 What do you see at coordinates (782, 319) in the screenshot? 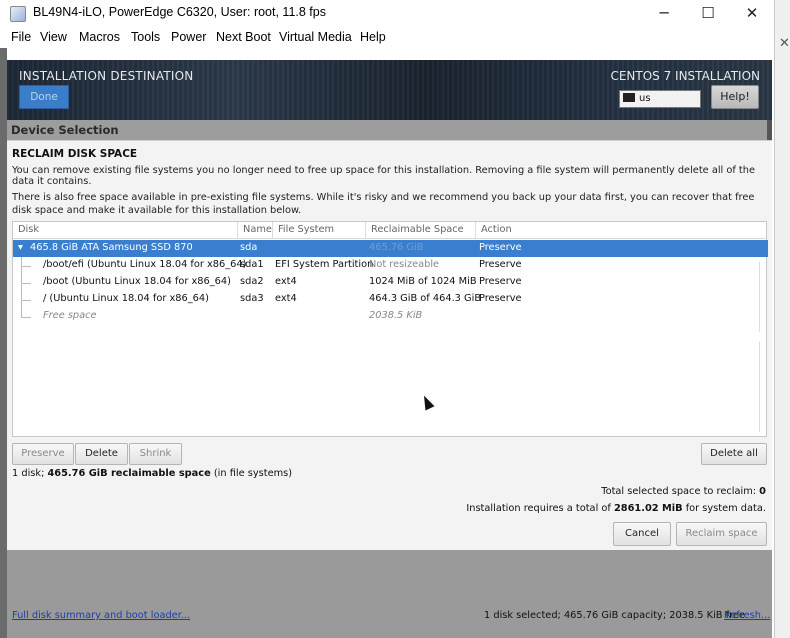
I see `background-window-edge: ✕` at bounding box center [782, 319].